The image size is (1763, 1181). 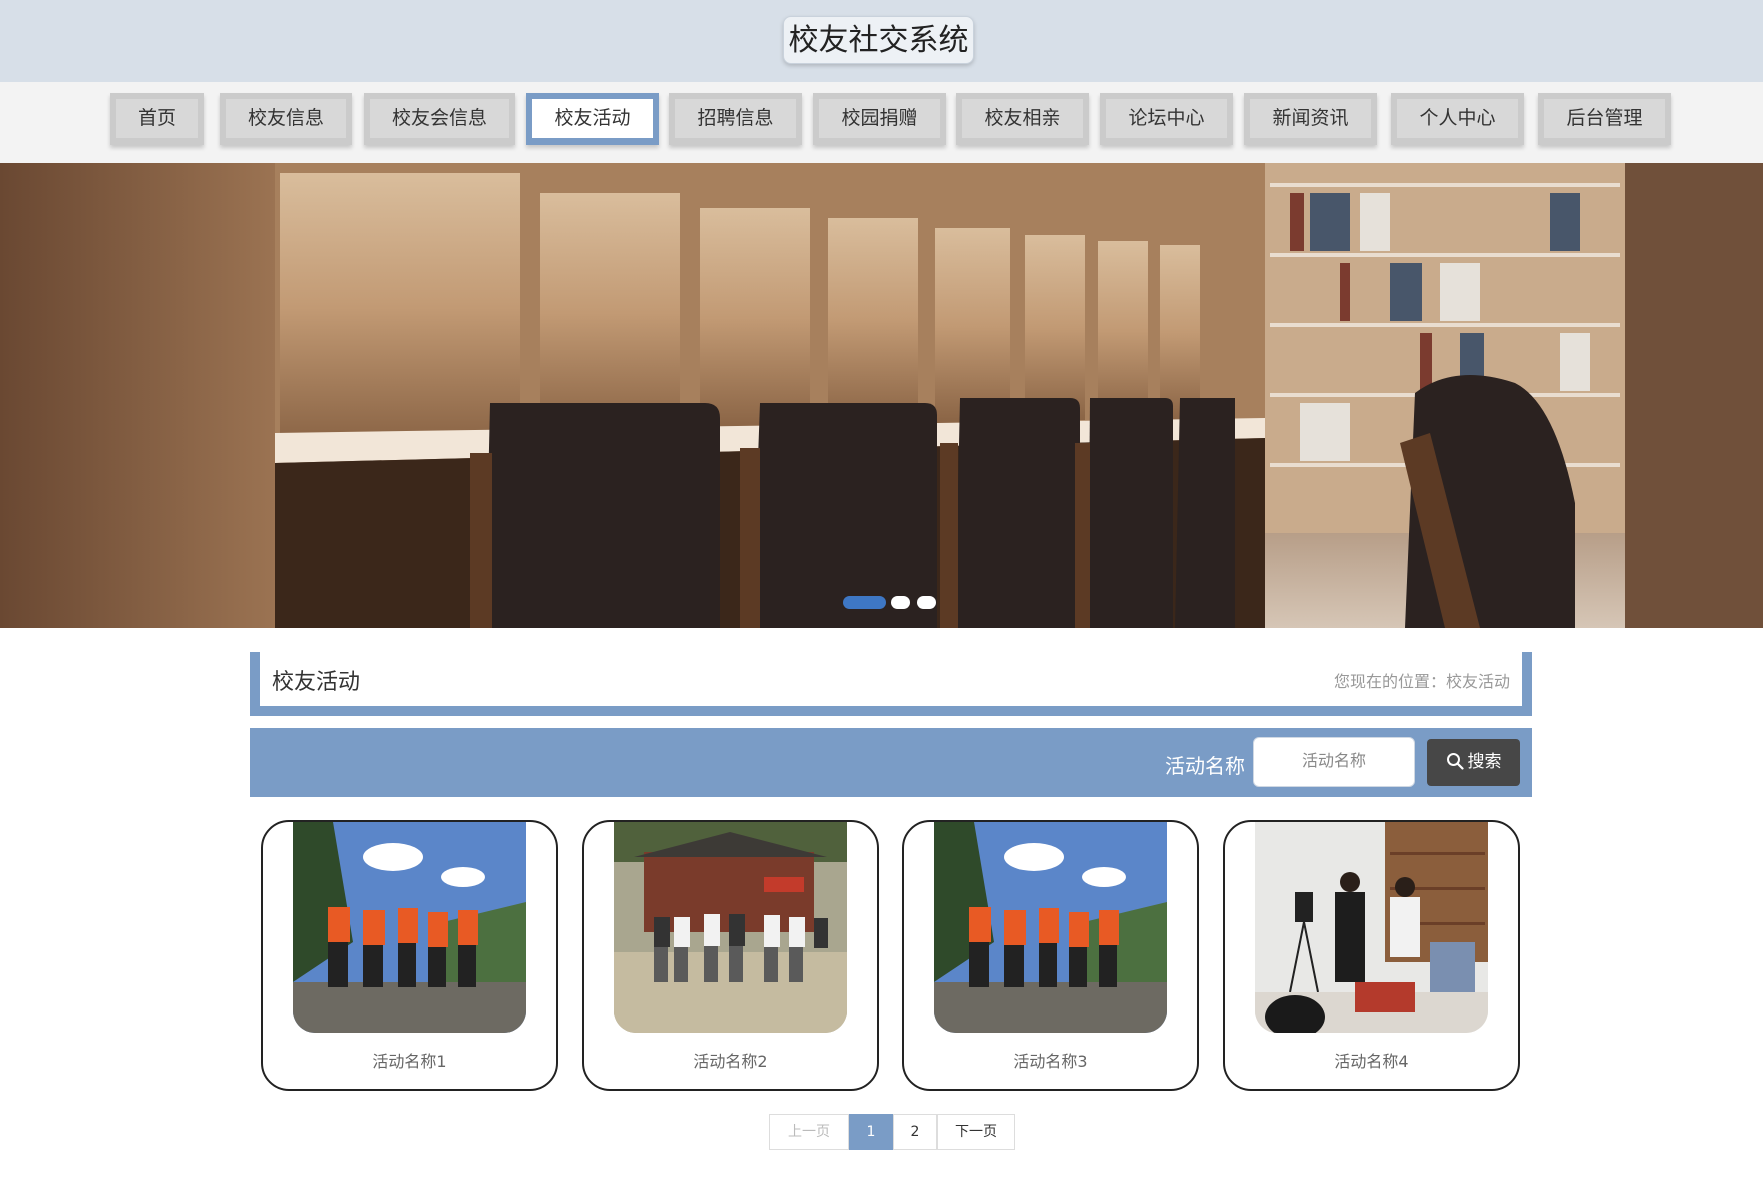 I want to click on nav-item-alumni-info: 校友信息, so click(x=286, y=119).